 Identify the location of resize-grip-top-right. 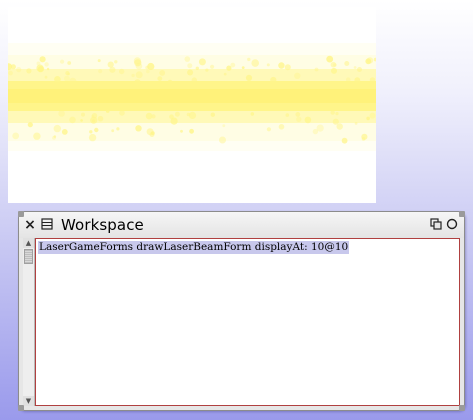
(462, 214).